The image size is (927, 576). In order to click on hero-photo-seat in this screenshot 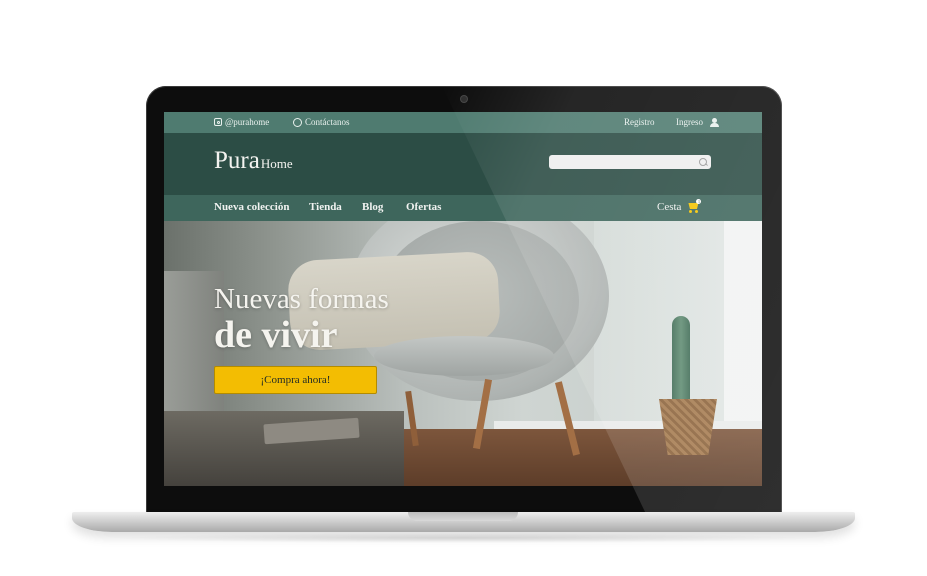, I will do `click(464, 356)`.